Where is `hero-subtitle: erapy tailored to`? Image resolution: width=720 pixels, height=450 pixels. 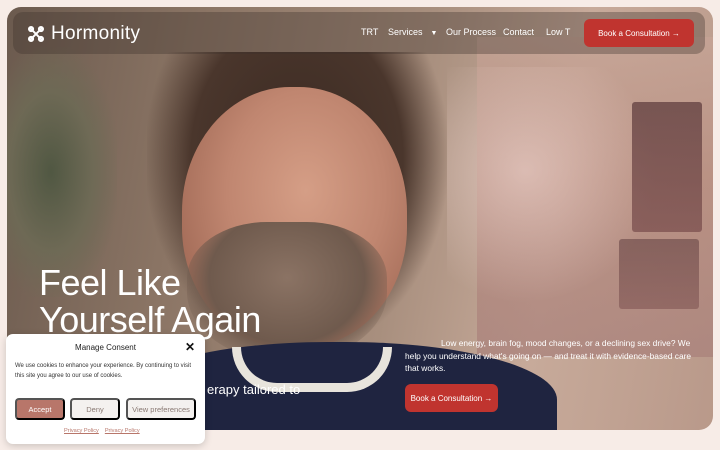 hero-subtitle: erapy tailored to is located at coordinates (254, 389).